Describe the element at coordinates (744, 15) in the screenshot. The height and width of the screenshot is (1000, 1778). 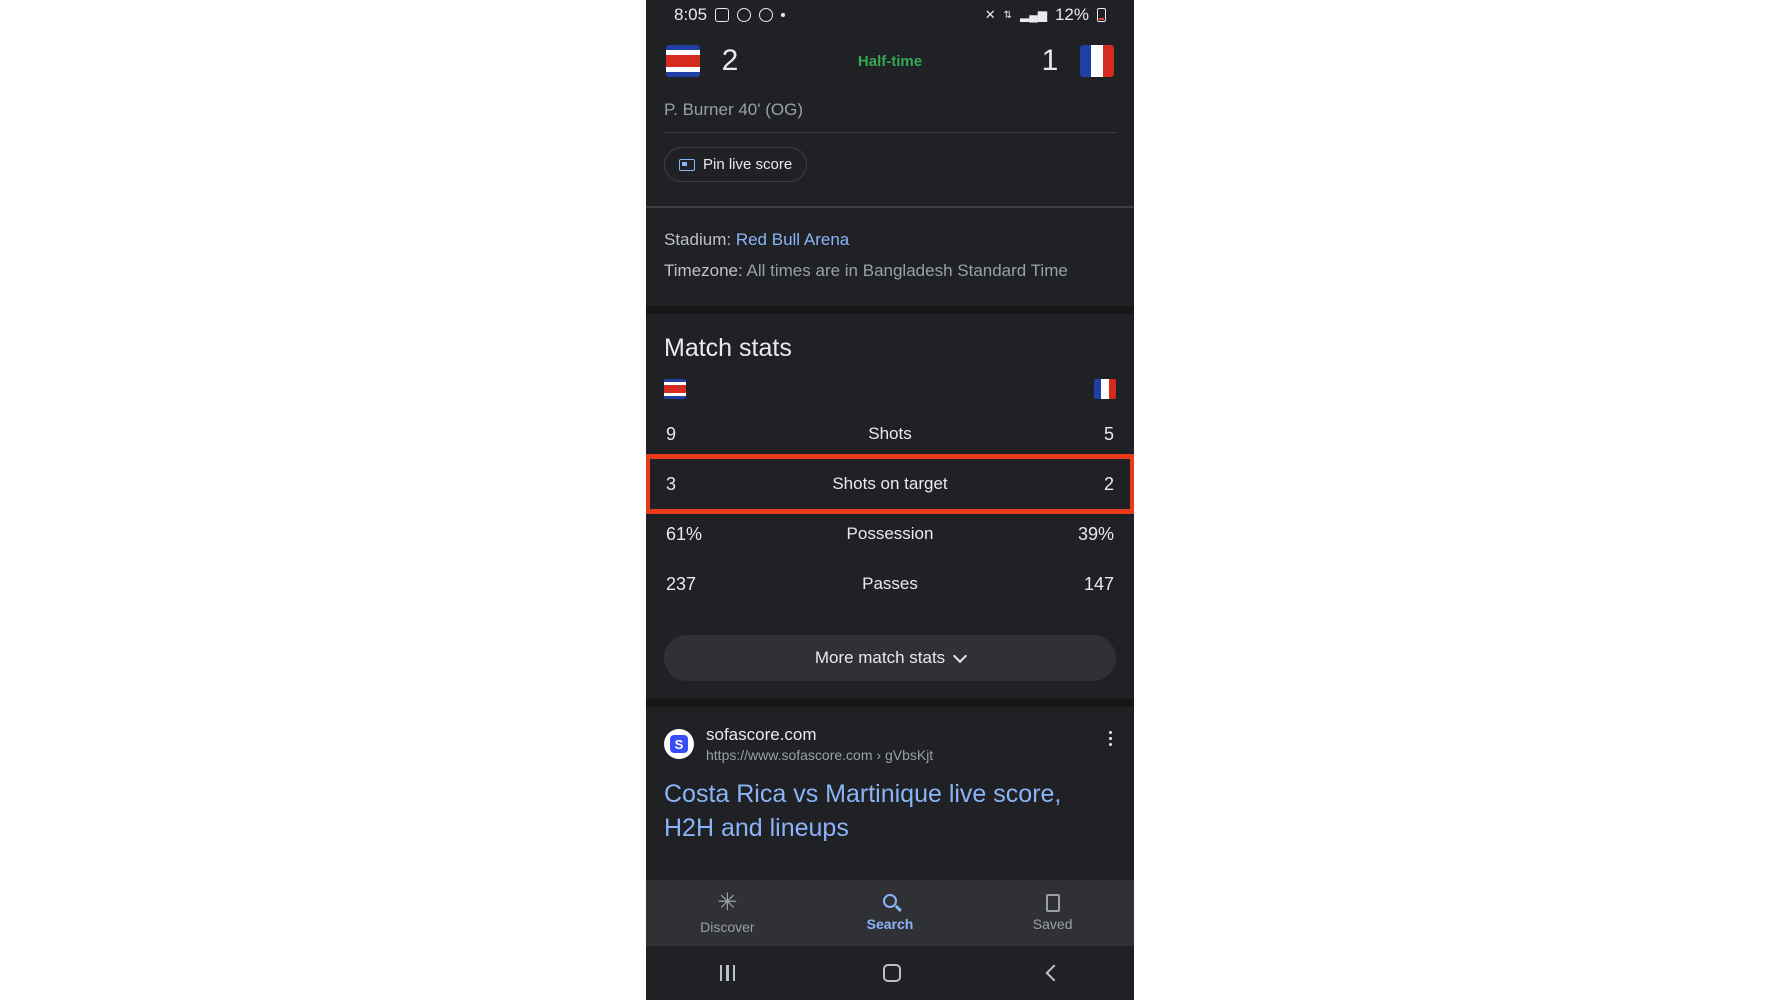
I see `sync-icon` at that location.